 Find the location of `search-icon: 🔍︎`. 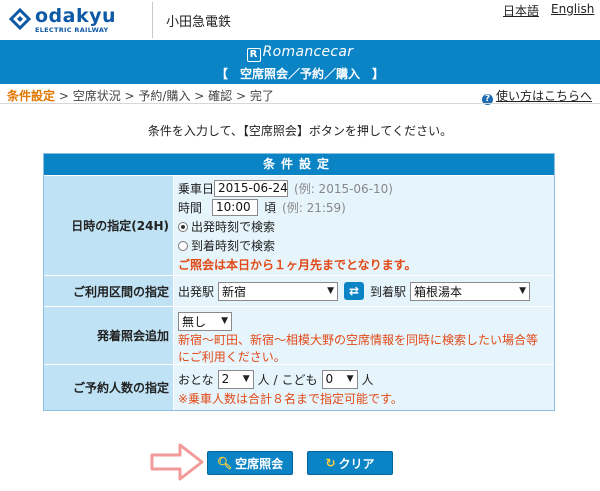

search-icon: 🔍︎ is located at coordinates (224, 463).